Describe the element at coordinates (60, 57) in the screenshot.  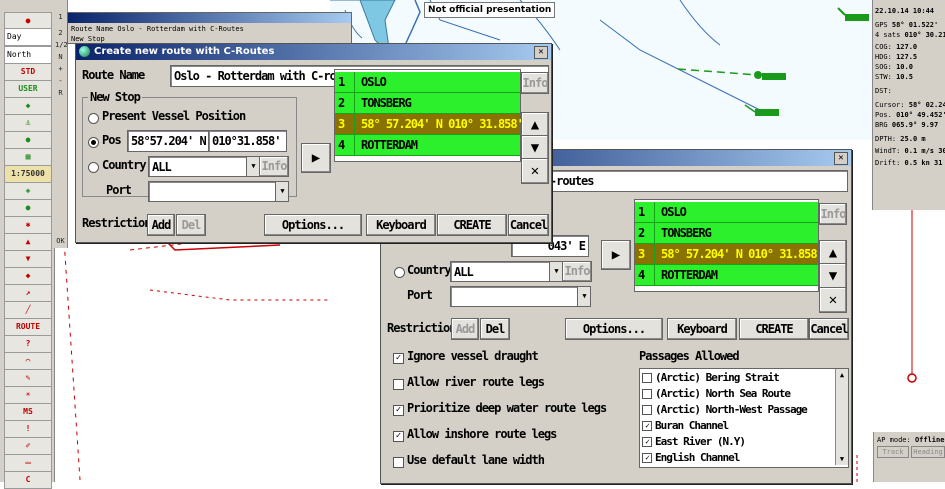
I see `narrow-item-north: N` at that location.